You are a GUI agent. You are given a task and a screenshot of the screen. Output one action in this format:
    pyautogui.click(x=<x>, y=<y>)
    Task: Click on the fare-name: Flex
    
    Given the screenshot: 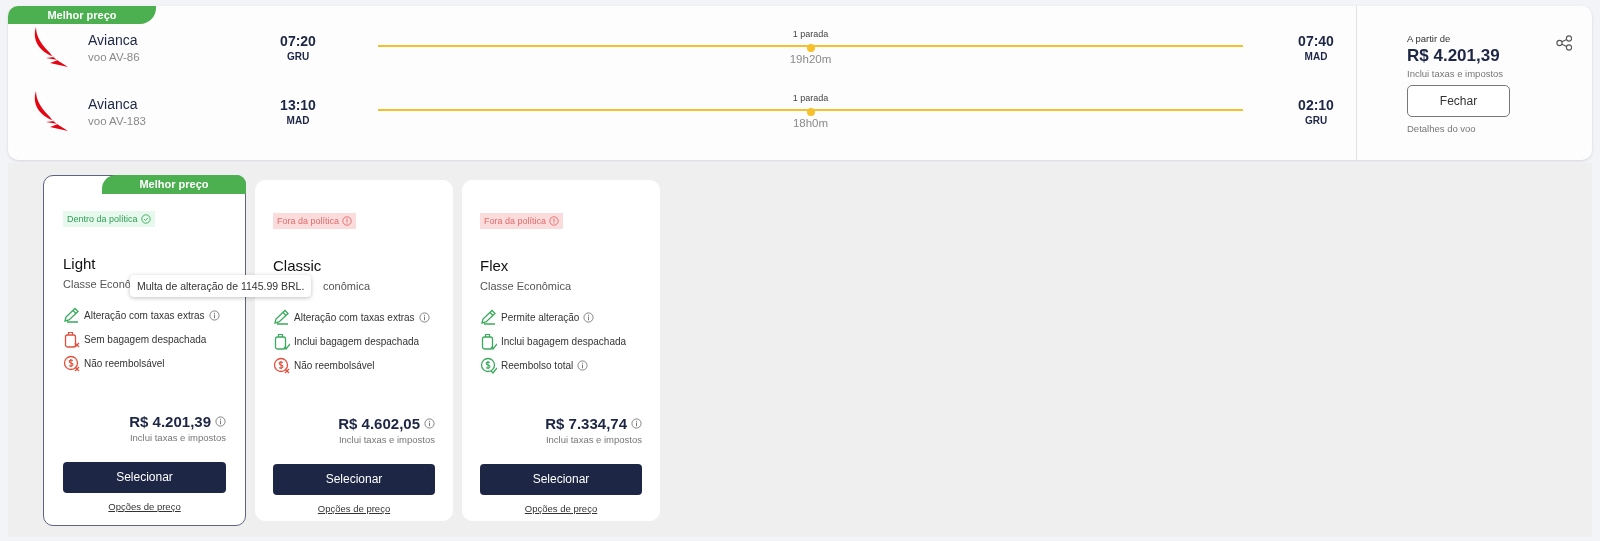 What is the action you would take?
    pyautogui.click(x=495, y=265)
    